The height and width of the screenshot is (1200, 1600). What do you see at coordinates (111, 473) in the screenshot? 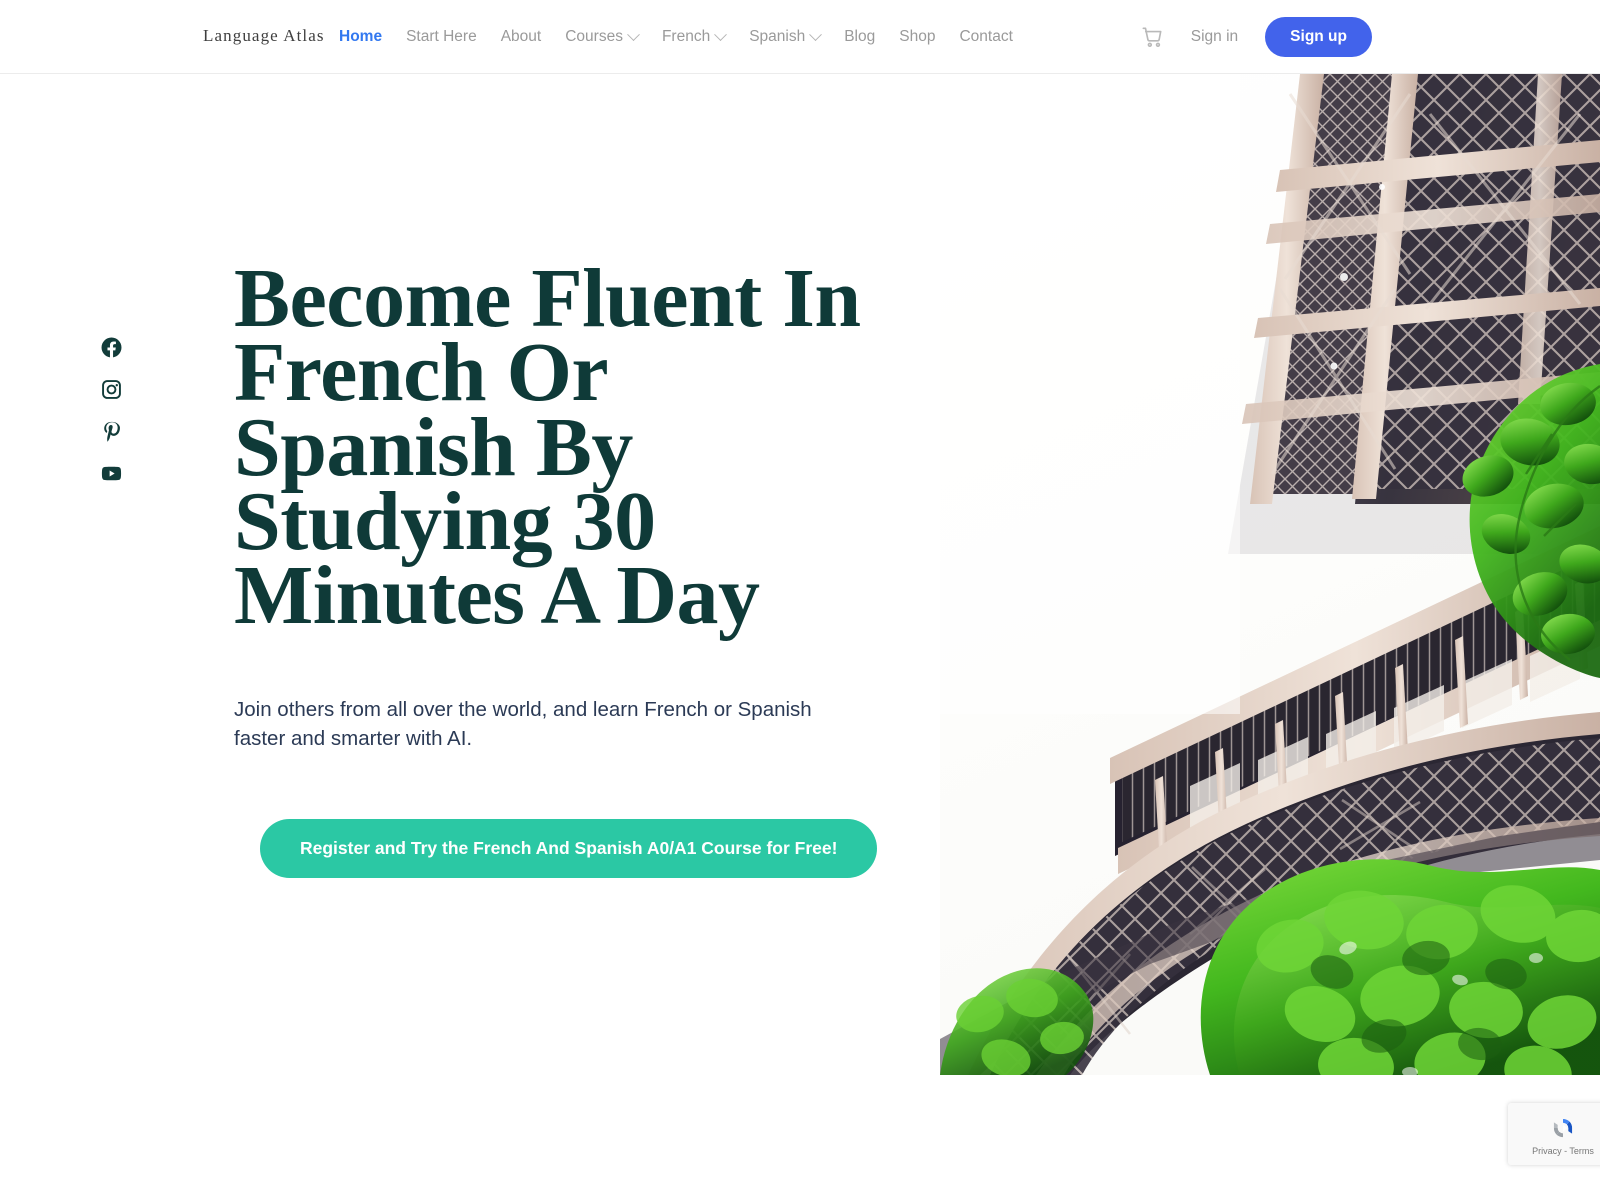
I see `youtube-icon` at bounding box center [111, 473].